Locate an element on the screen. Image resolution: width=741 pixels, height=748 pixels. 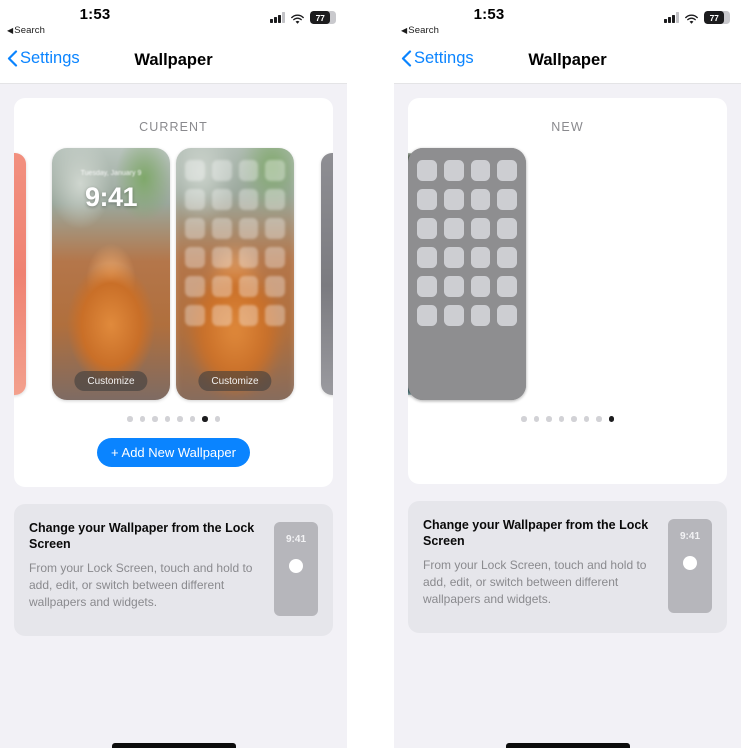
add-new-wallpaper-button: + Add New Wallpaper is located at coordinates (173, 452).